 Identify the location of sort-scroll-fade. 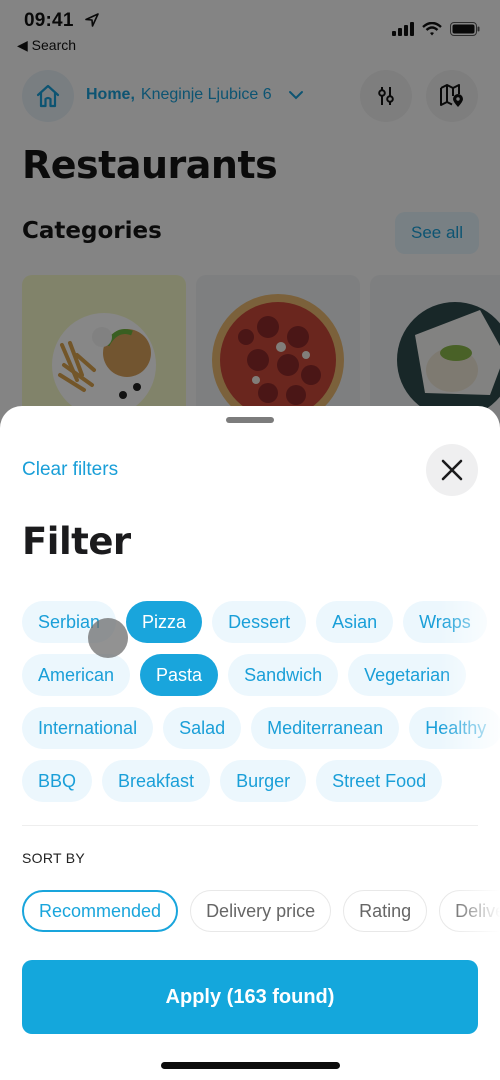
(475, 911).